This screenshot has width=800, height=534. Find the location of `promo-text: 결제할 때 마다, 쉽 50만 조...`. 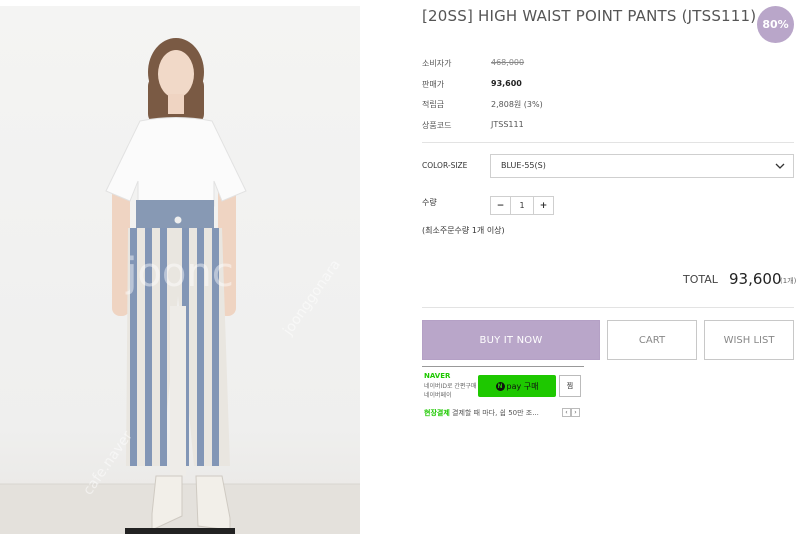

promo-text: 결제할 때 마다, 쉽 50만 조... is located at coordinates (495, 413).